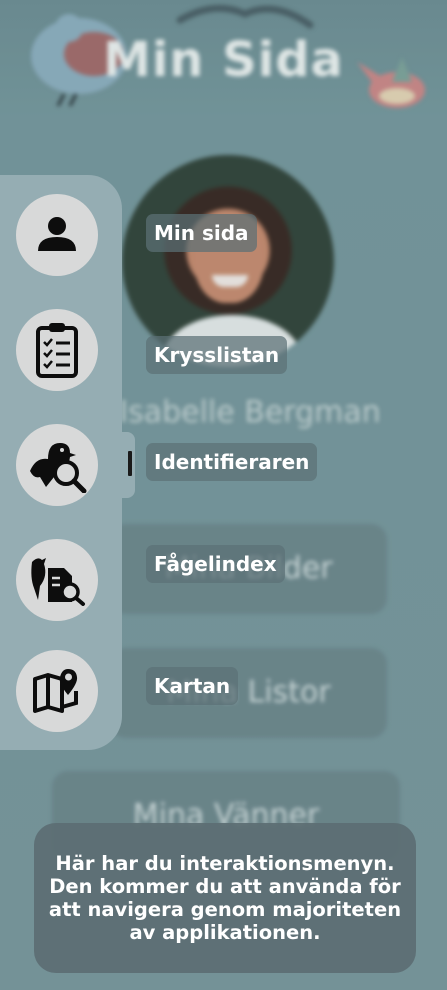 Image resolution: width=447 pixels, height=990 pixels. I want to click on menu-item-min-sida, so click(57, 235).